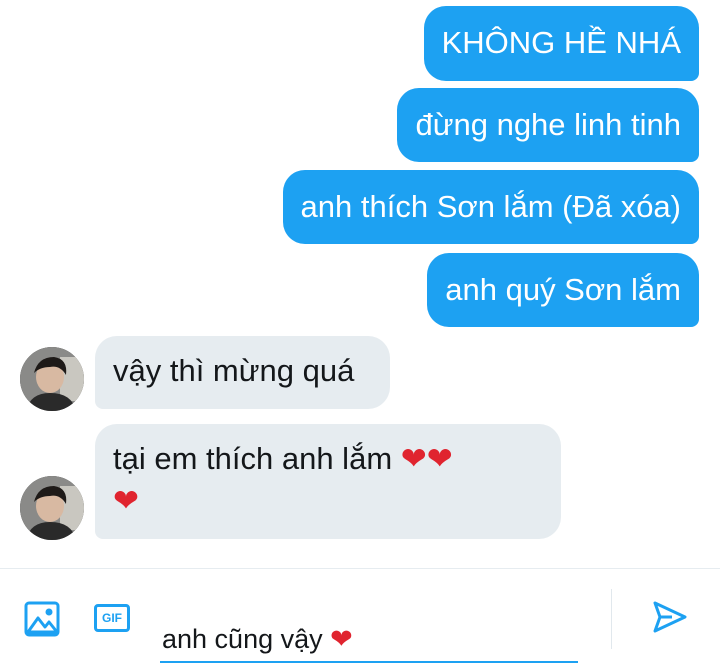  I want to click on message-composer: GIF anh cũng vậy ❤, so click(360, 617).